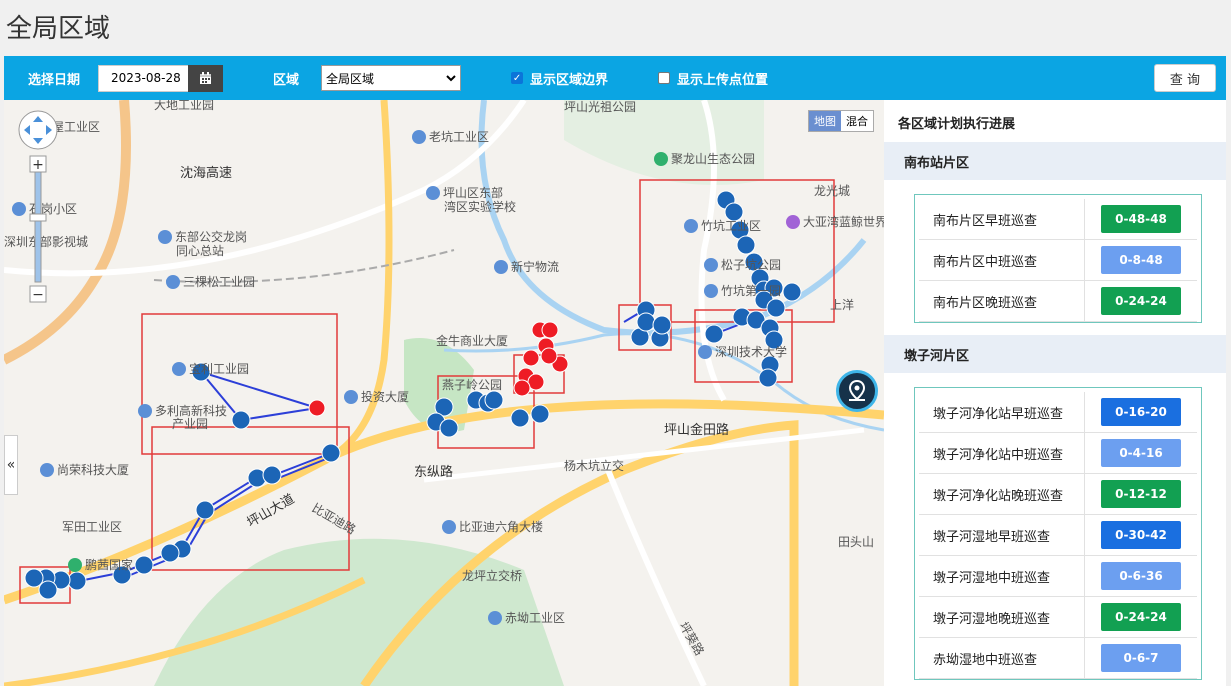  I want to click on progress-badge: 0-8-48, so click(1141, 260).